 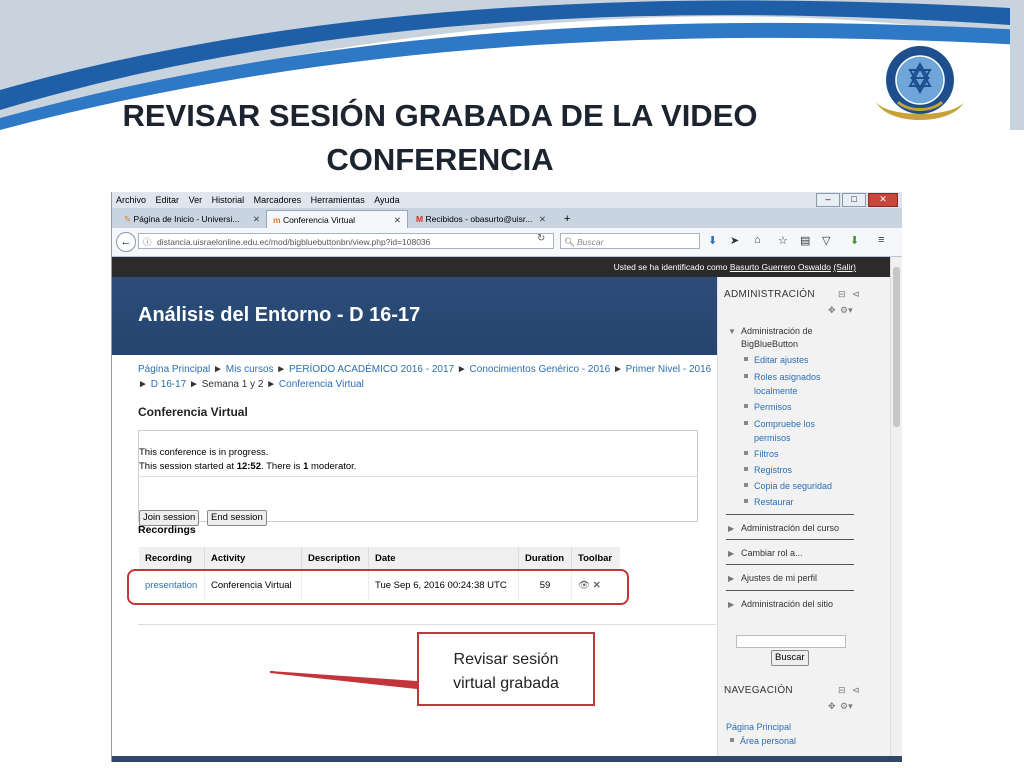 What do you see at coordinates (773, 407) in the screenshot?
I see `permissions-link: Permisos` at bounding box center [773, 407].